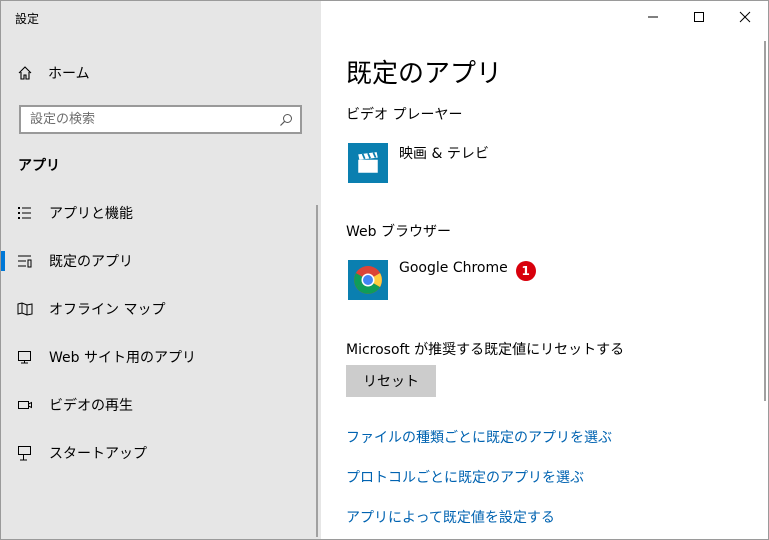  What do you see at coordinates (39, 166) in the screenshot?
I see `section-title: アプリ` at bounding box center [39, 166].